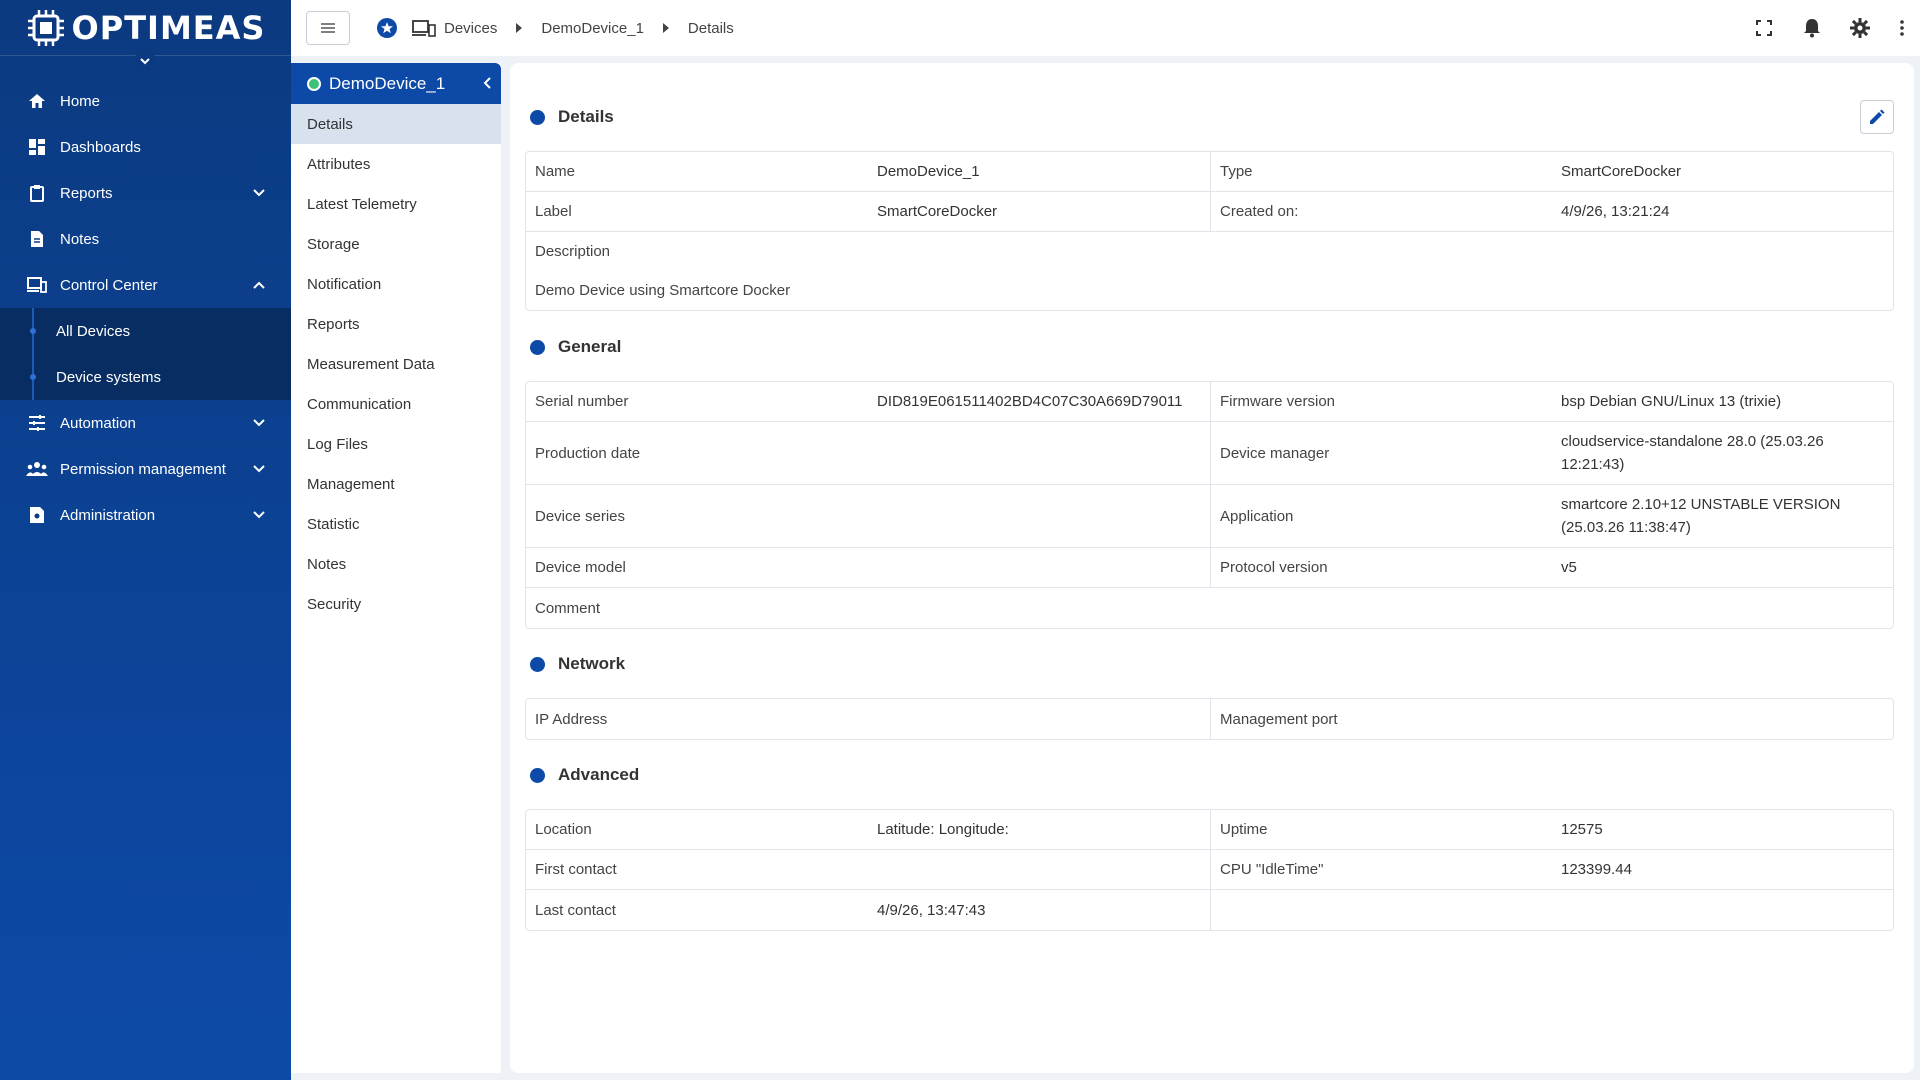 The height and width of the screenshot is (1080, 1920). What do you see at coordinates (396, 324) in the screenshot?
I see `subnav-item-reports: Reports` at bounding box center [396, 324].